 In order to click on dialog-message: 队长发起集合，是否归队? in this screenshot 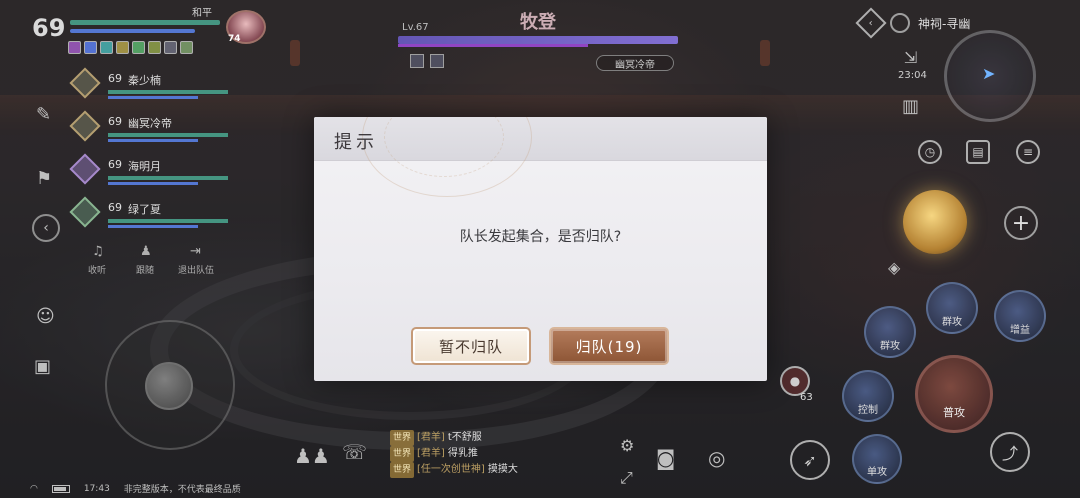, I will do `click(540, 237)`.